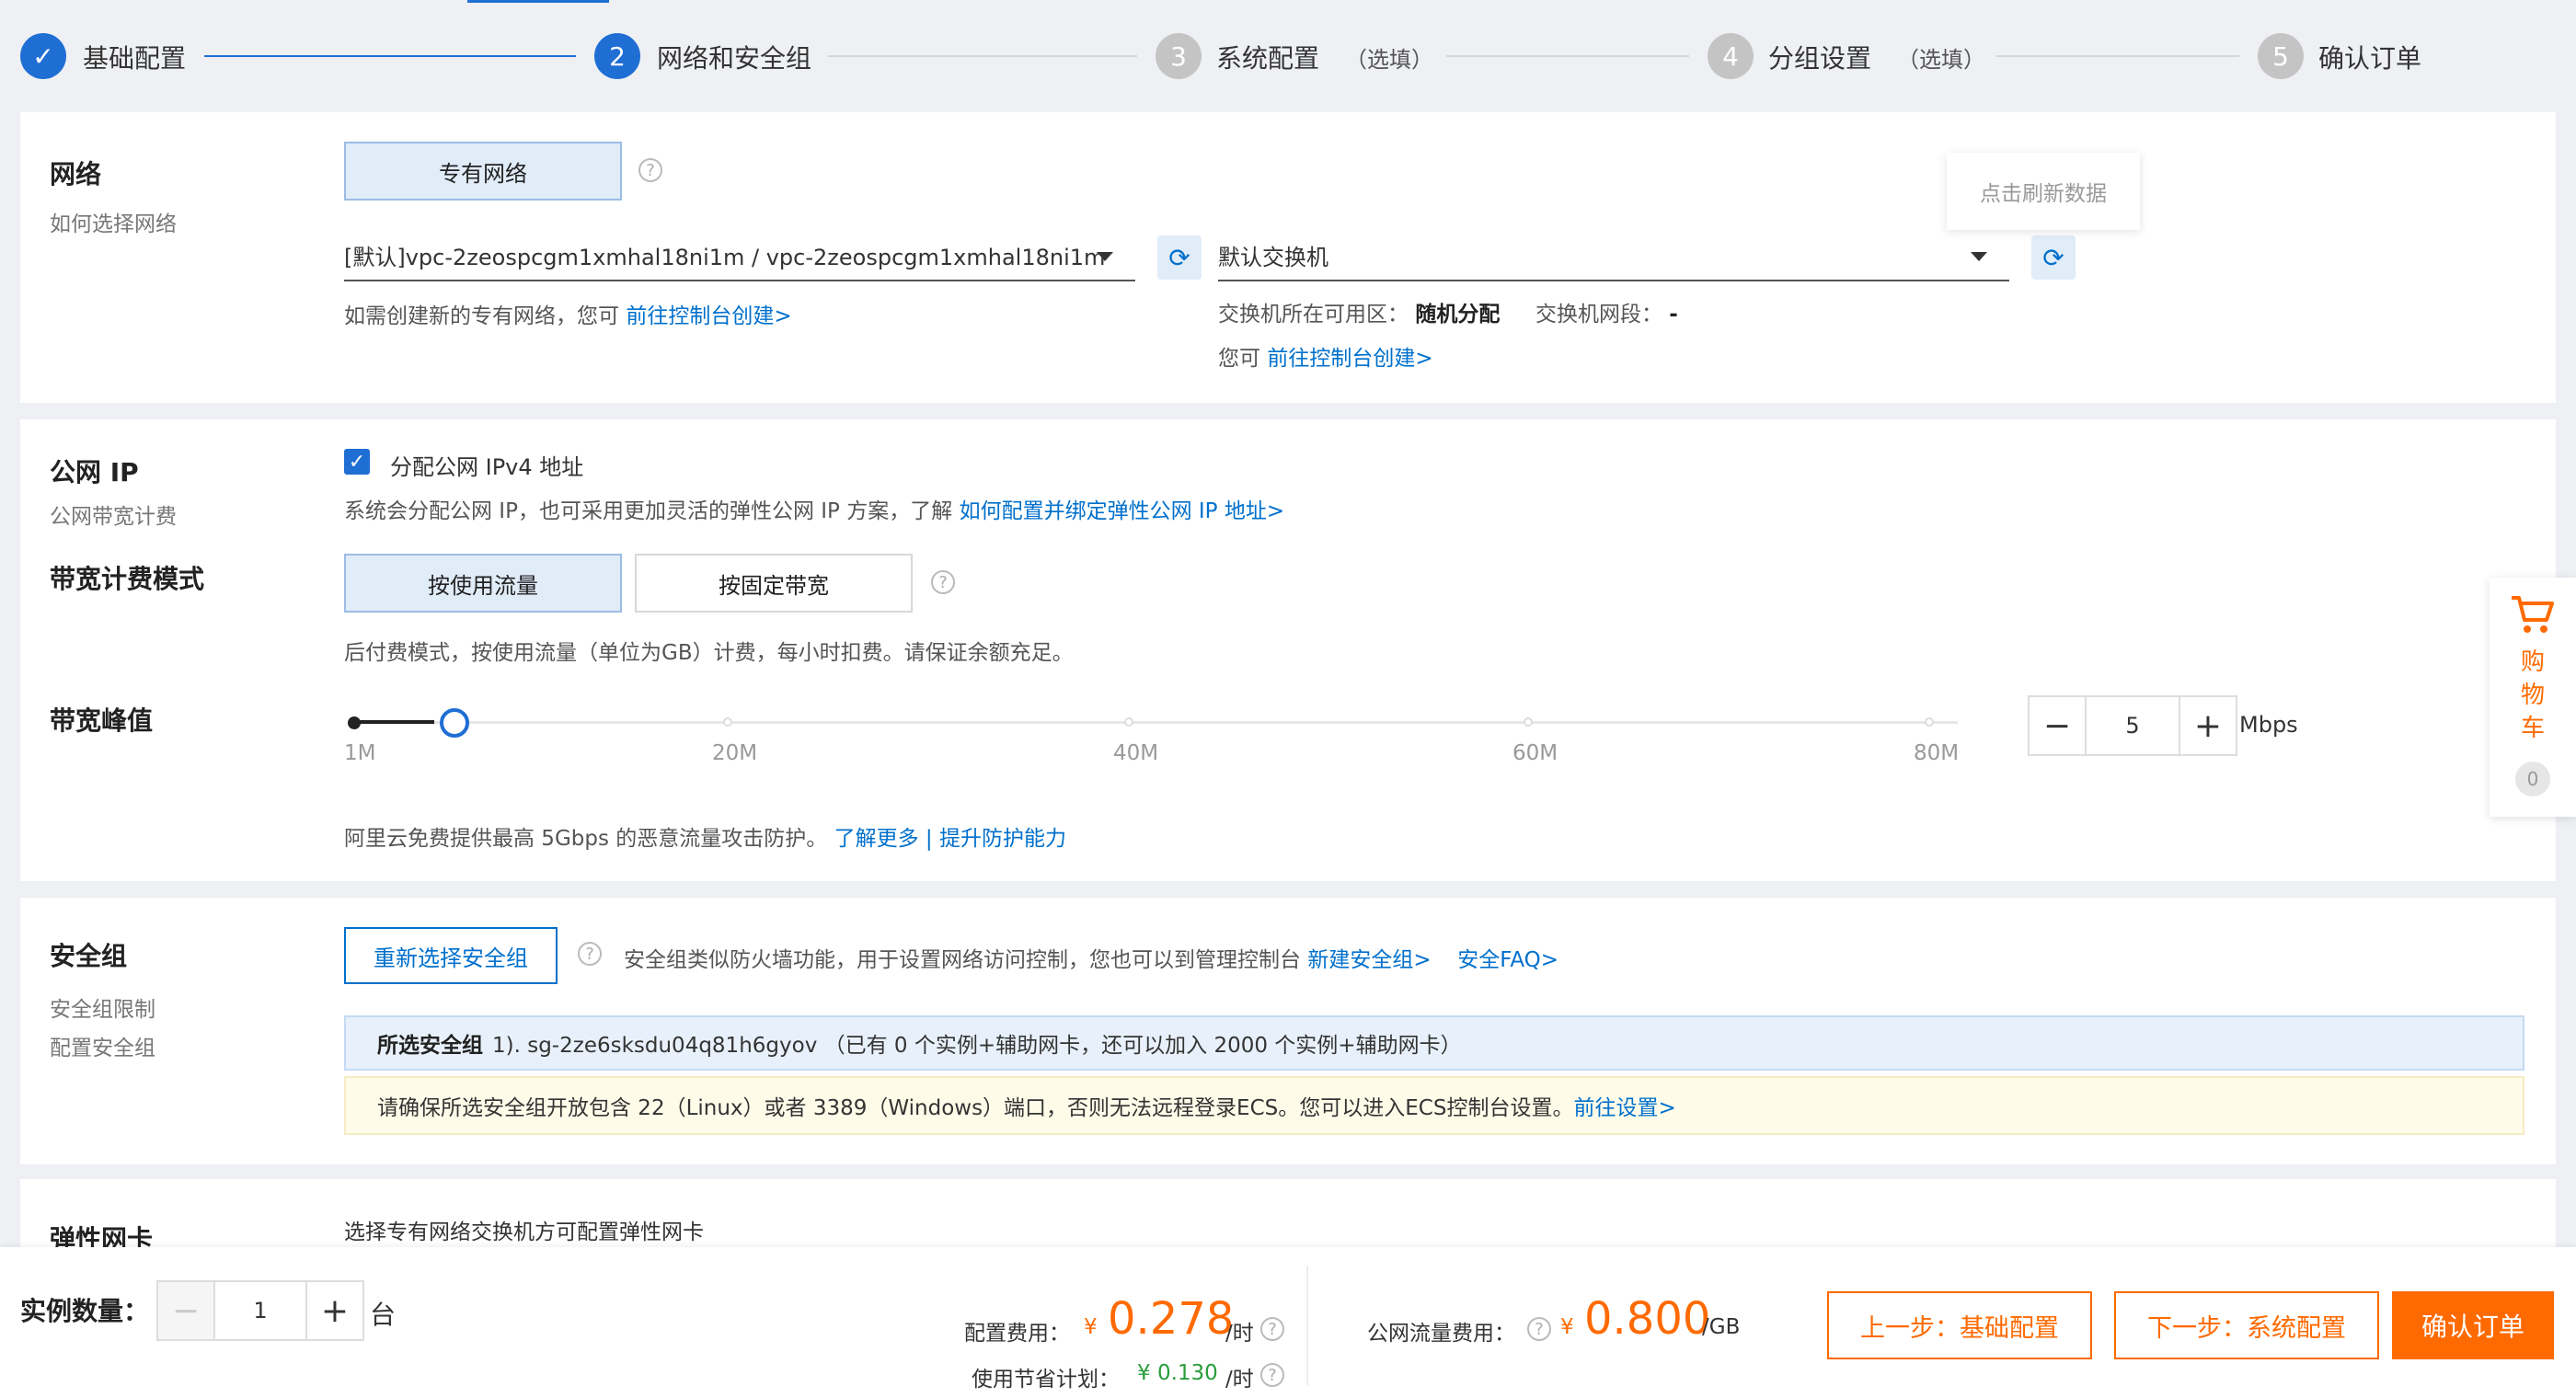  I want to click on step-2-number: 2, so click(617, 56).